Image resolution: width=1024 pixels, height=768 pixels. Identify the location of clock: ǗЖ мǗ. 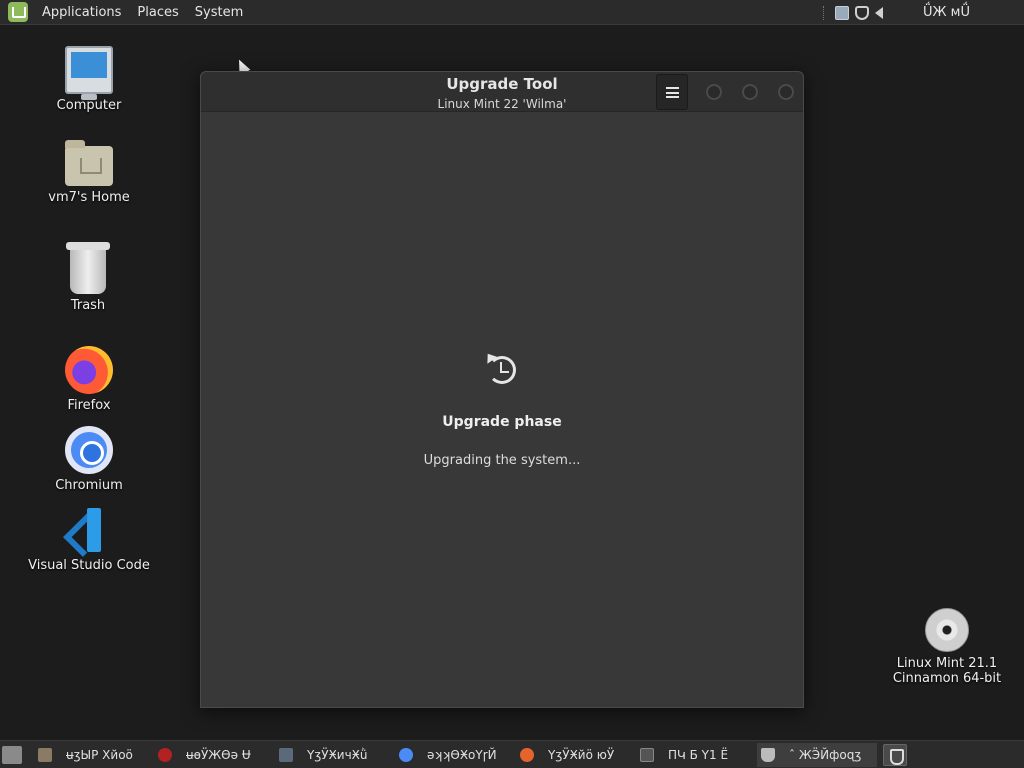
(946, 12).